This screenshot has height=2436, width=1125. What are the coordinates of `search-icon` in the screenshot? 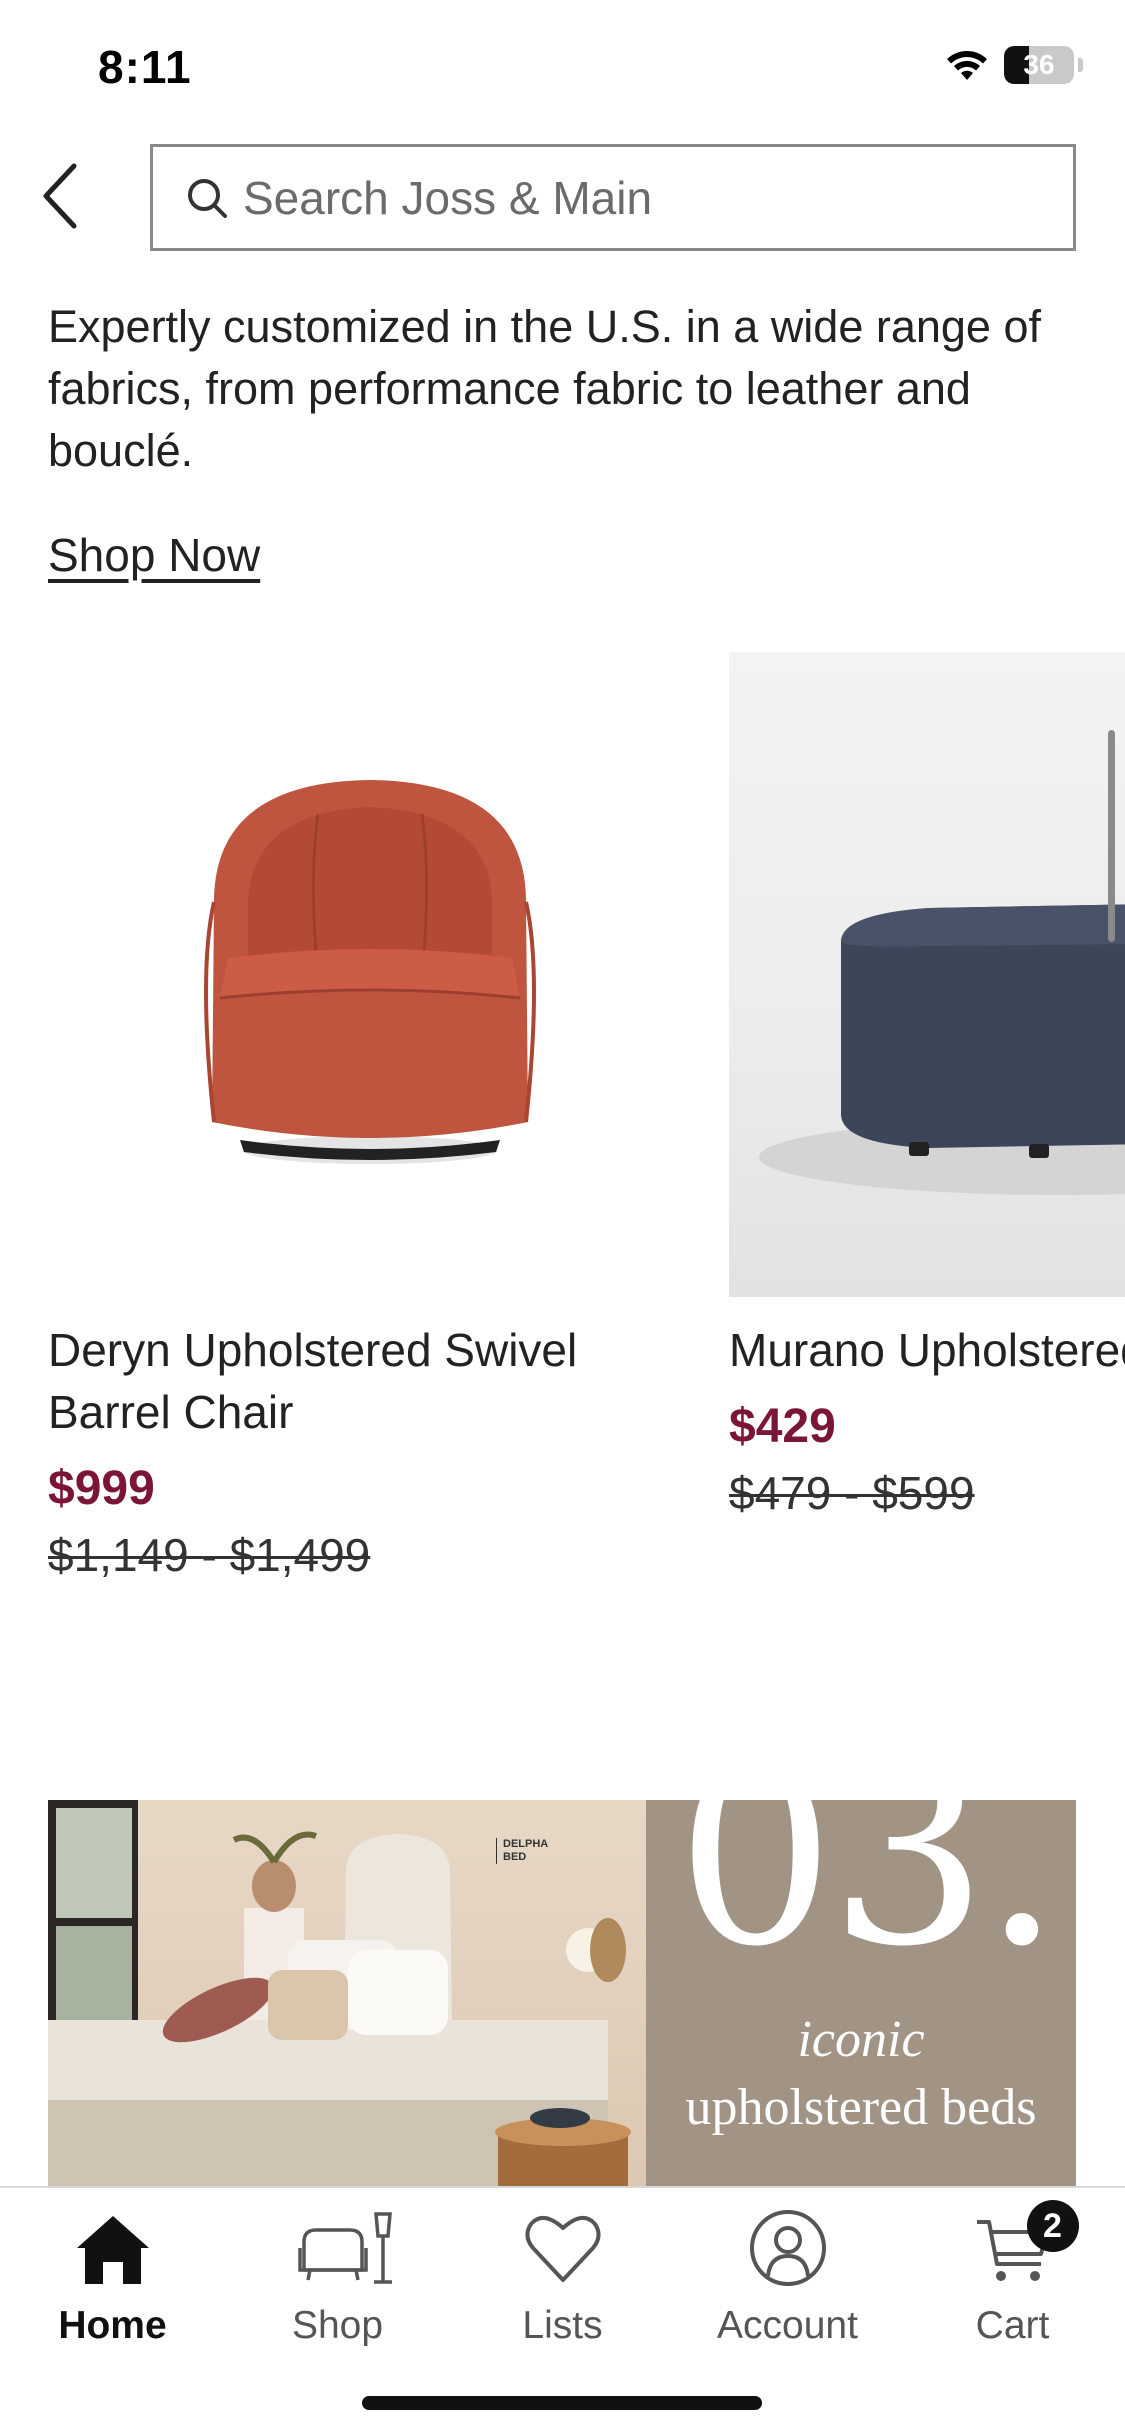 It's located at (207, 198).